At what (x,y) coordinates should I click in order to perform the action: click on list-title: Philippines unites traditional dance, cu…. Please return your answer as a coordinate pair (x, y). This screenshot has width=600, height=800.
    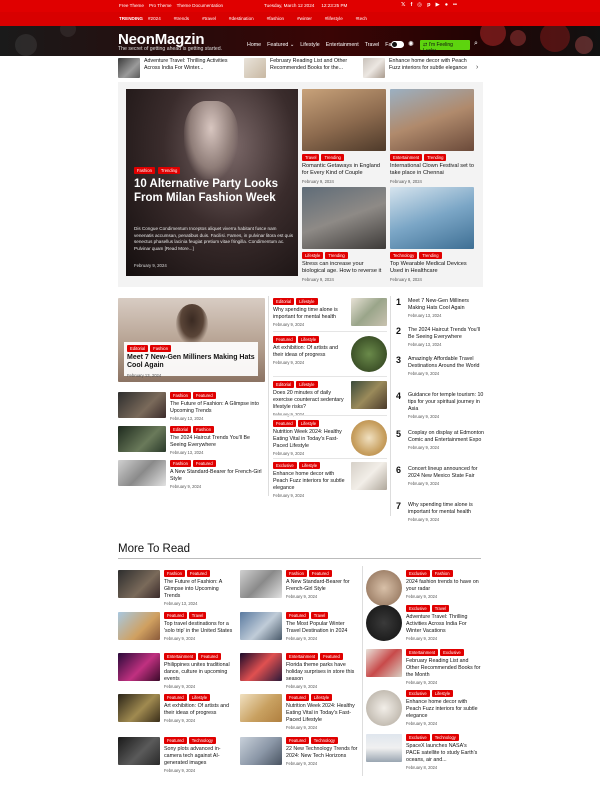
    Looking at the image, I should click on (200, 672).